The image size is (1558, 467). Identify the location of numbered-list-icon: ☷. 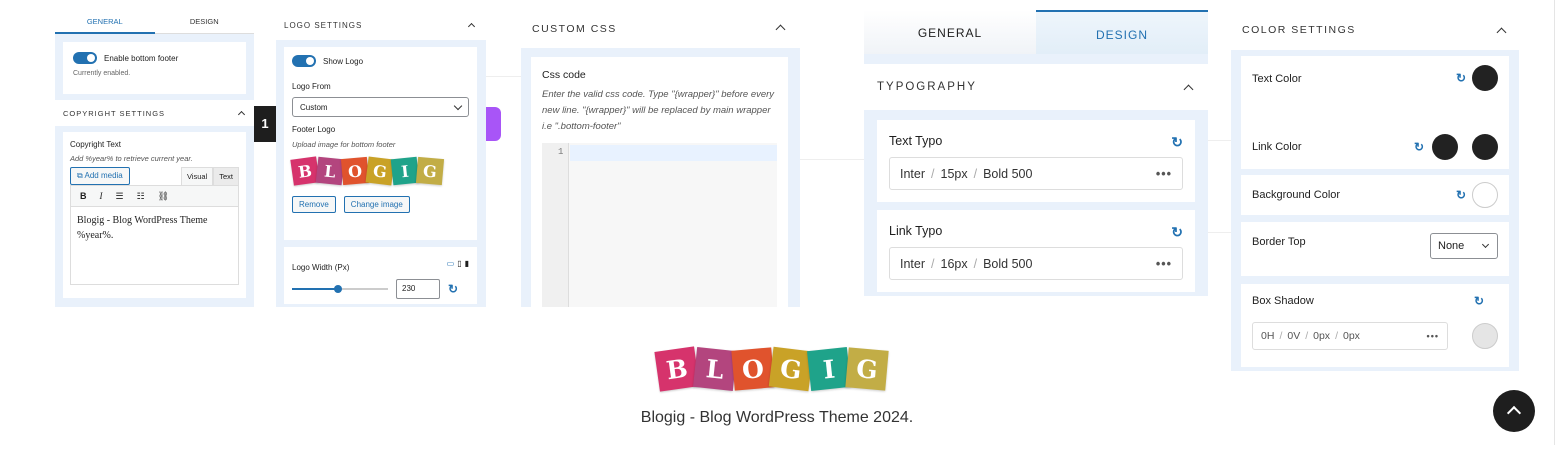
(141, 196).